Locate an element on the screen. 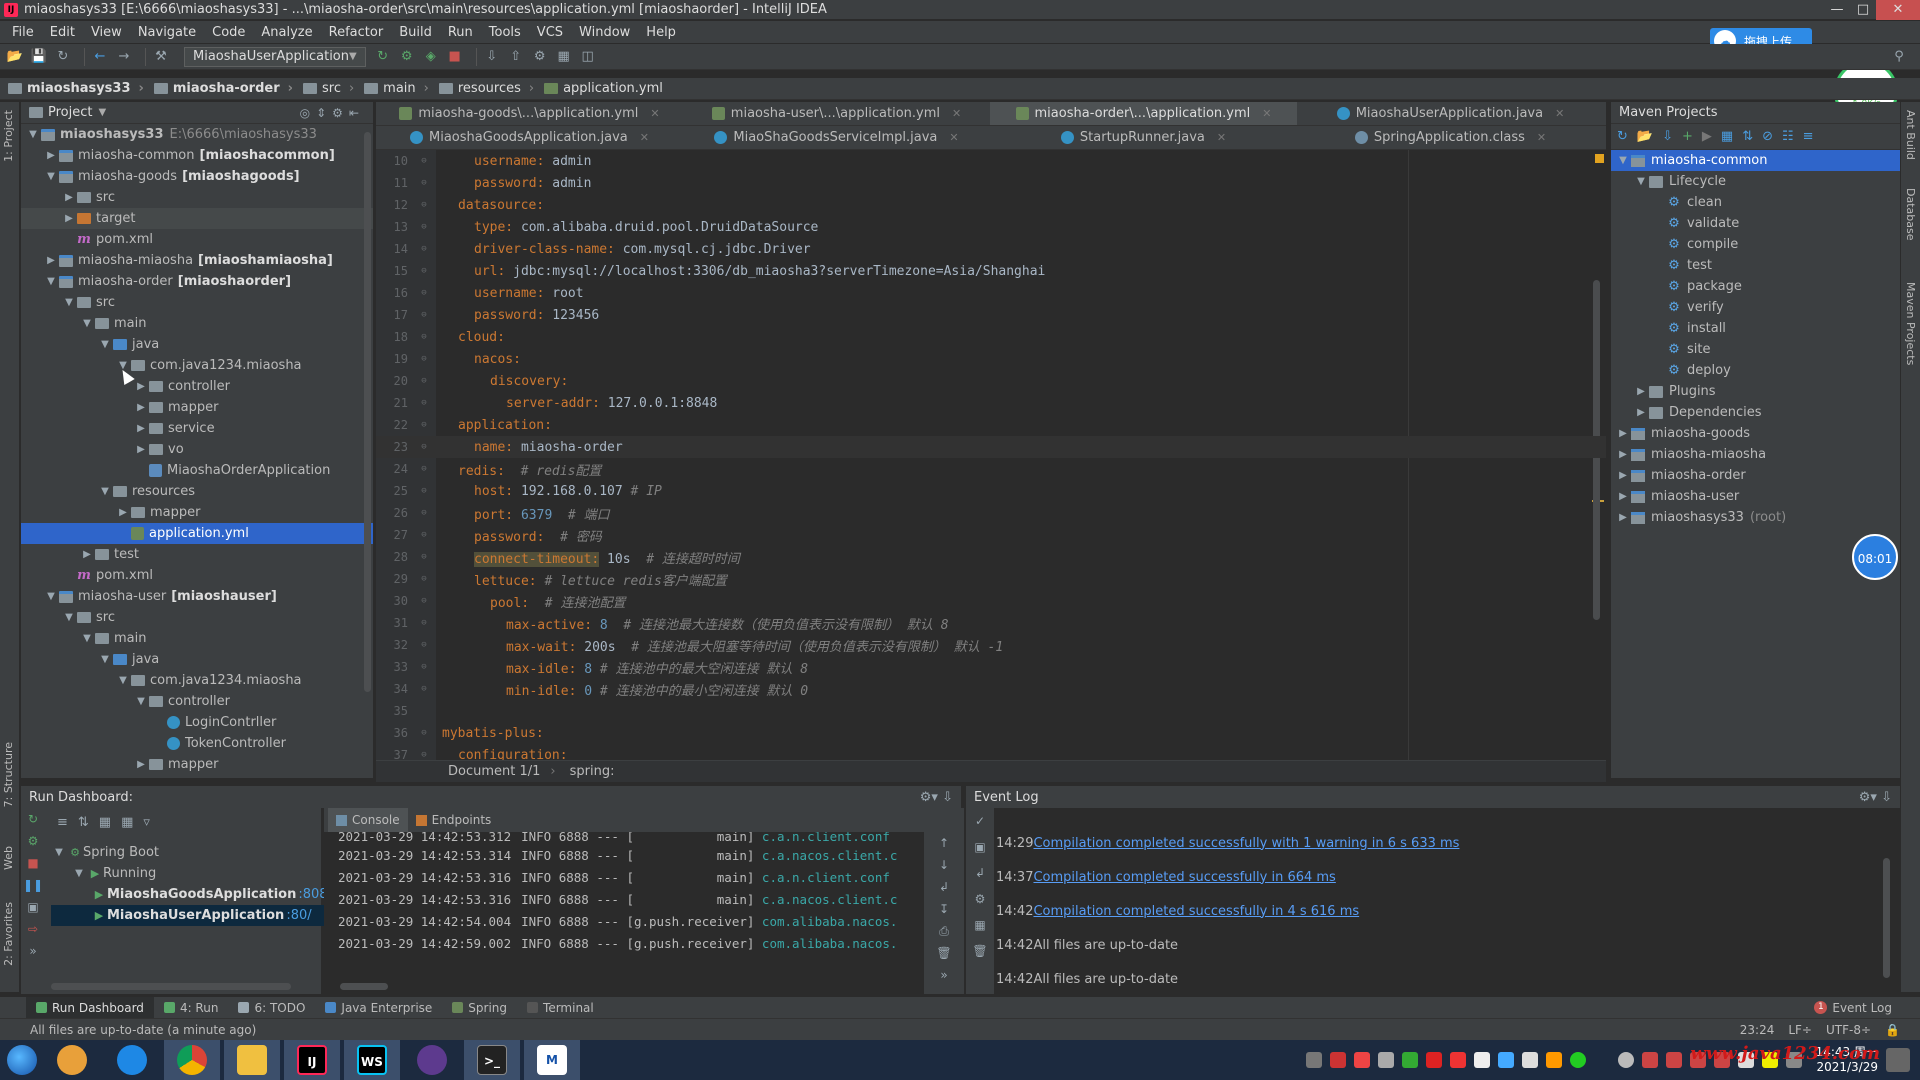  clear-icon: 🗑 is located at coordinates (980, 951).